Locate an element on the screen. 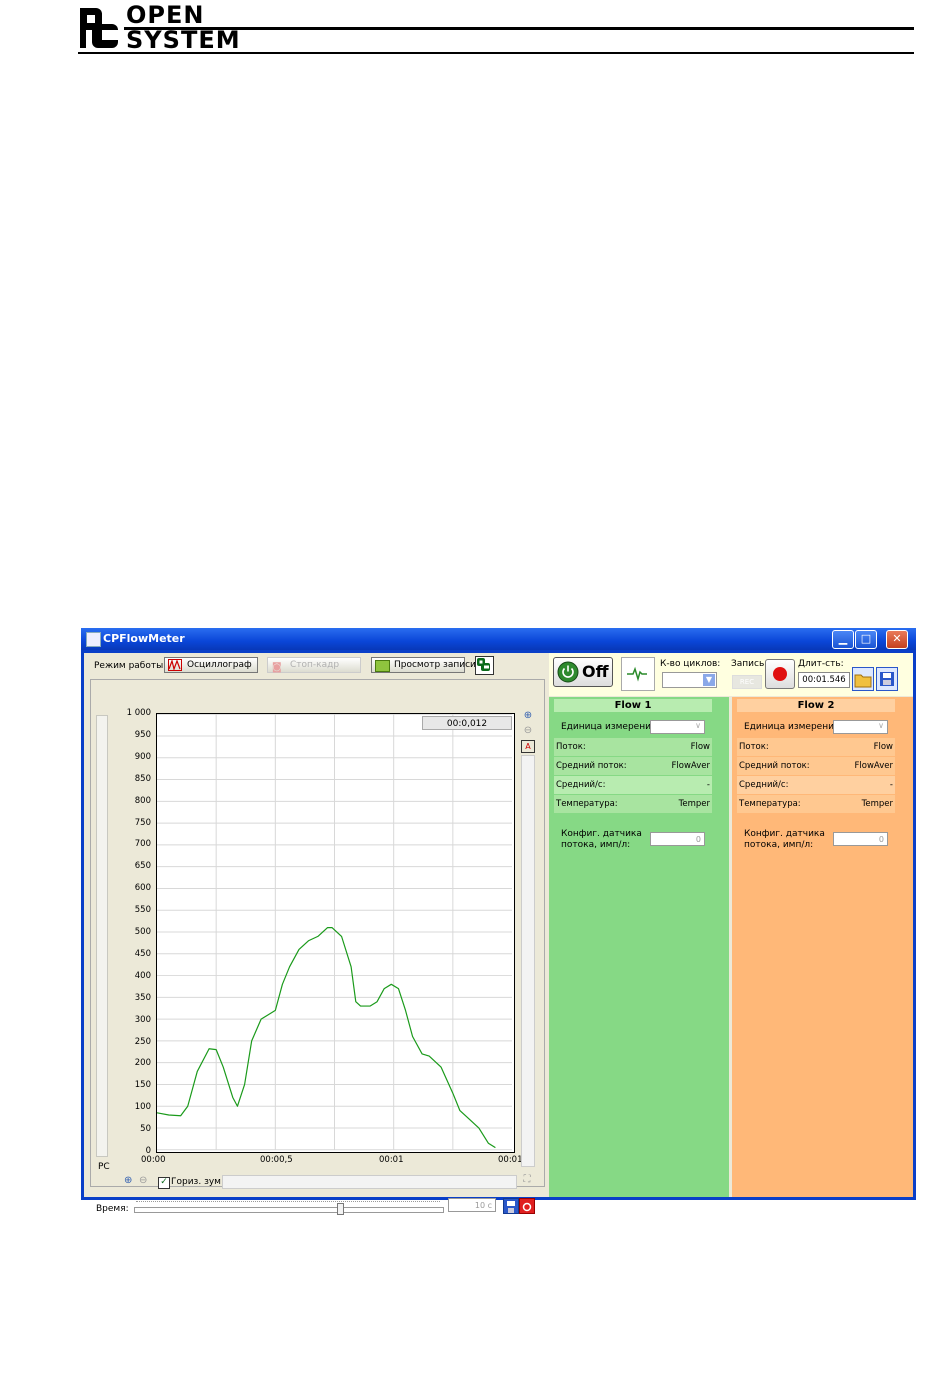 Image resolution: width=950 pixels, height=1384 pixels. zoom-in-vertical-icon: ⊕ is located at coordinates (528, 717).